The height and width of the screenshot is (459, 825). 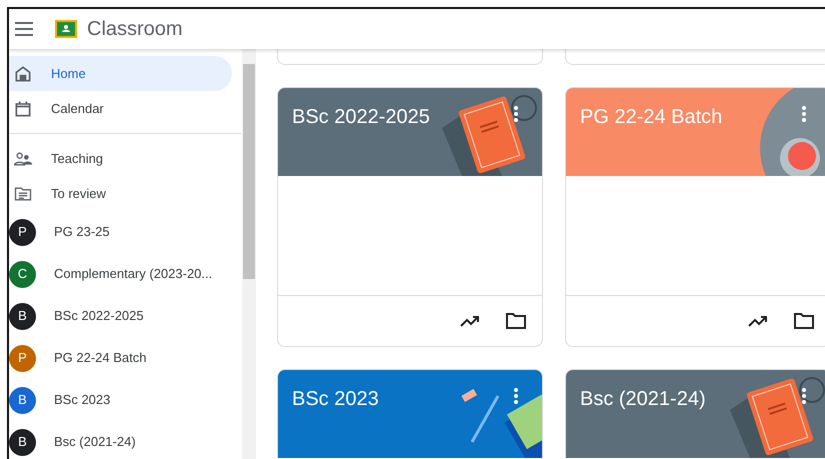 I want to click on classroom-logo-icon, so click(x=66, y=29).